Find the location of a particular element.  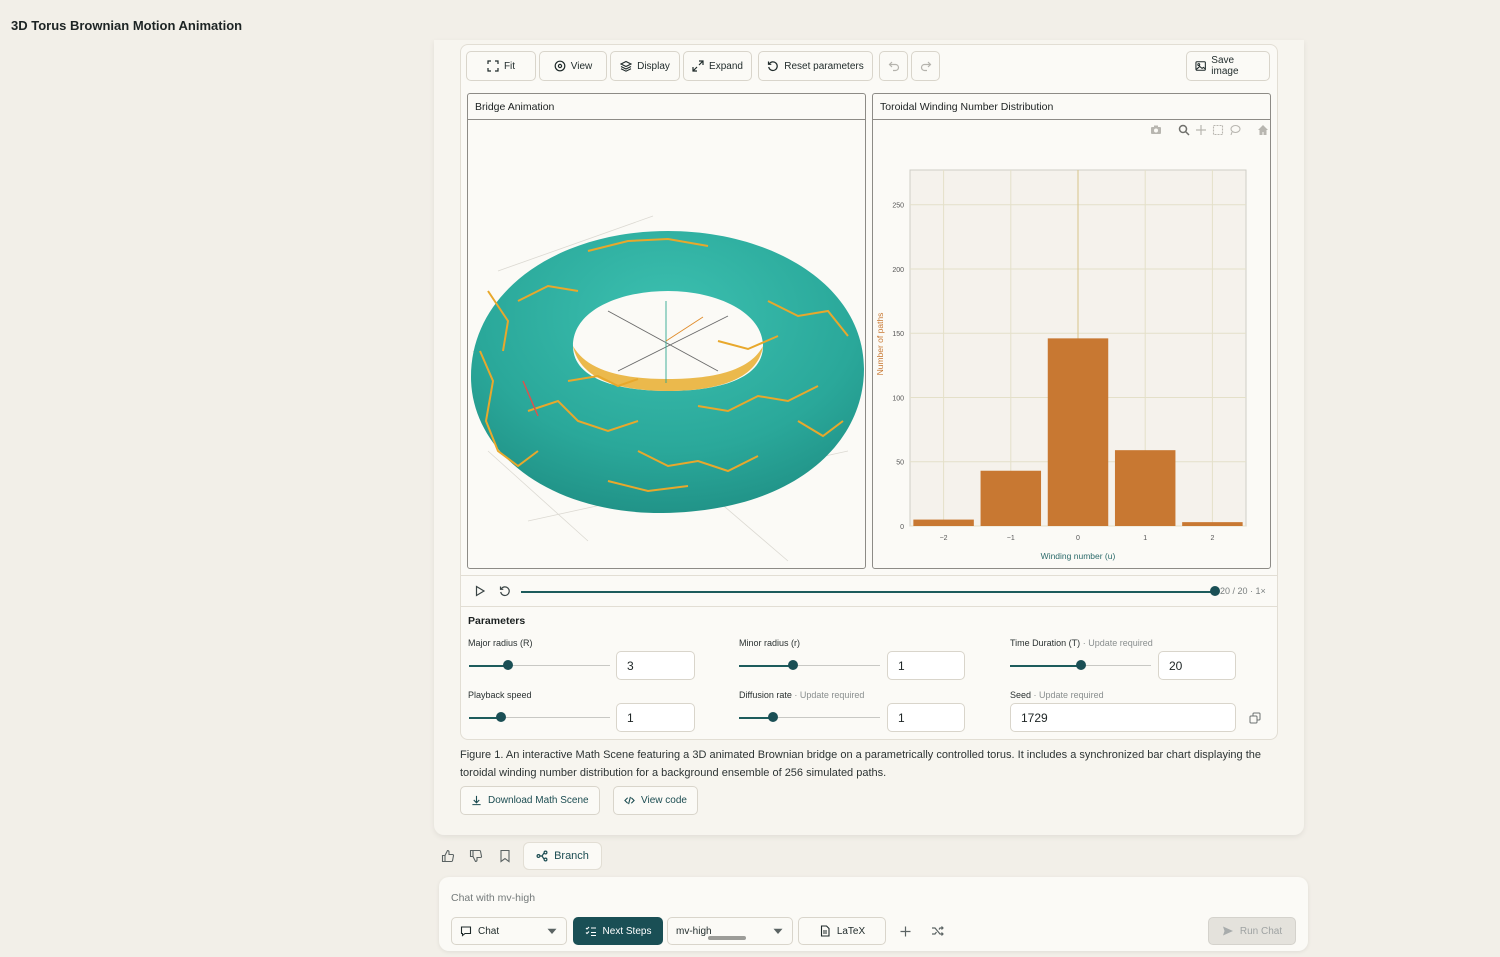

save-image-button: Save image is located at coordinates (1228, 66).